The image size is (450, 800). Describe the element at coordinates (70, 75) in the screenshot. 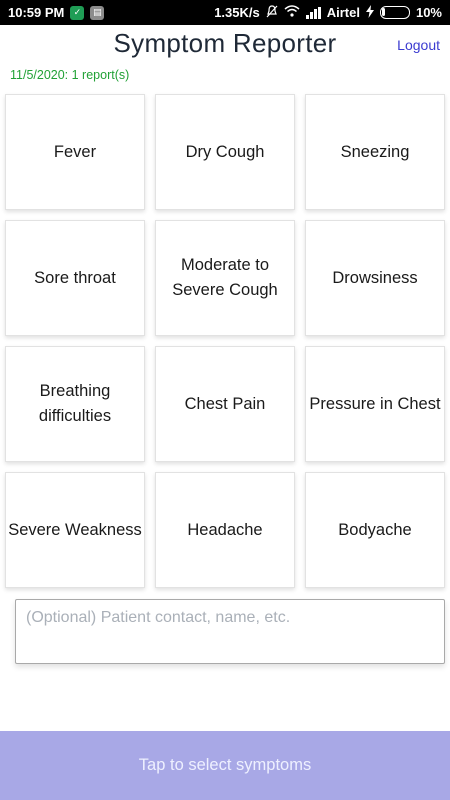

I see `report-count: 11/5/2020: 1 report(s)` at that location.